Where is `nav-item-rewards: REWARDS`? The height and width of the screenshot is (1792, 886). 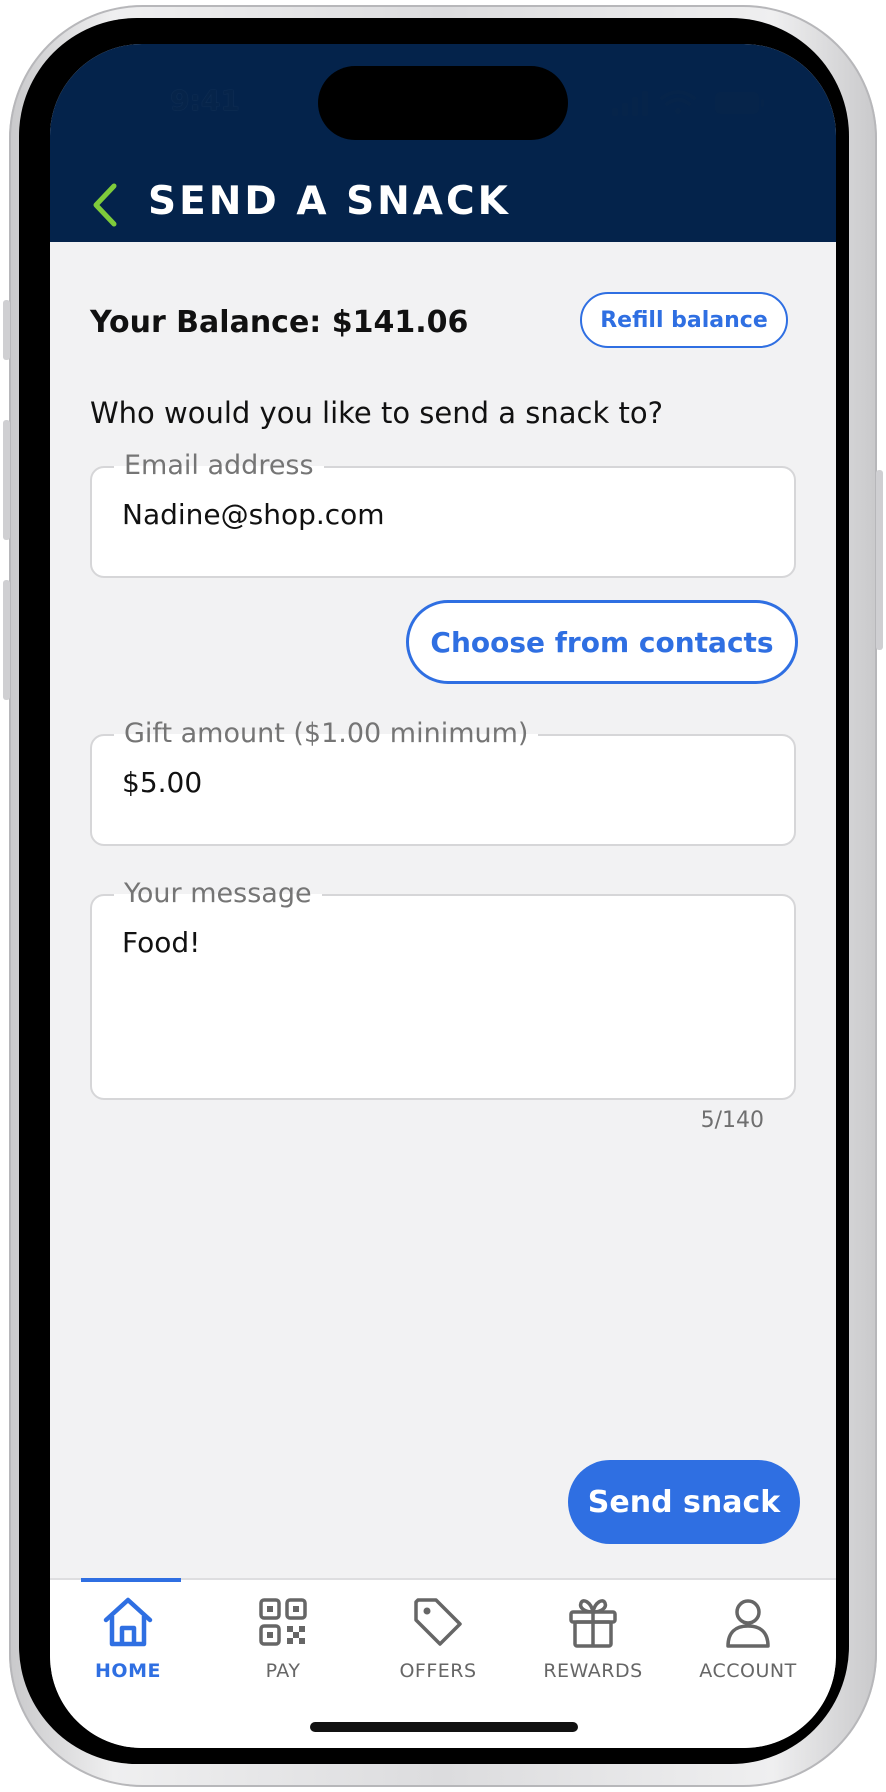
nav-item-rewards: REWARDS is located at coordinates (593, 1640).